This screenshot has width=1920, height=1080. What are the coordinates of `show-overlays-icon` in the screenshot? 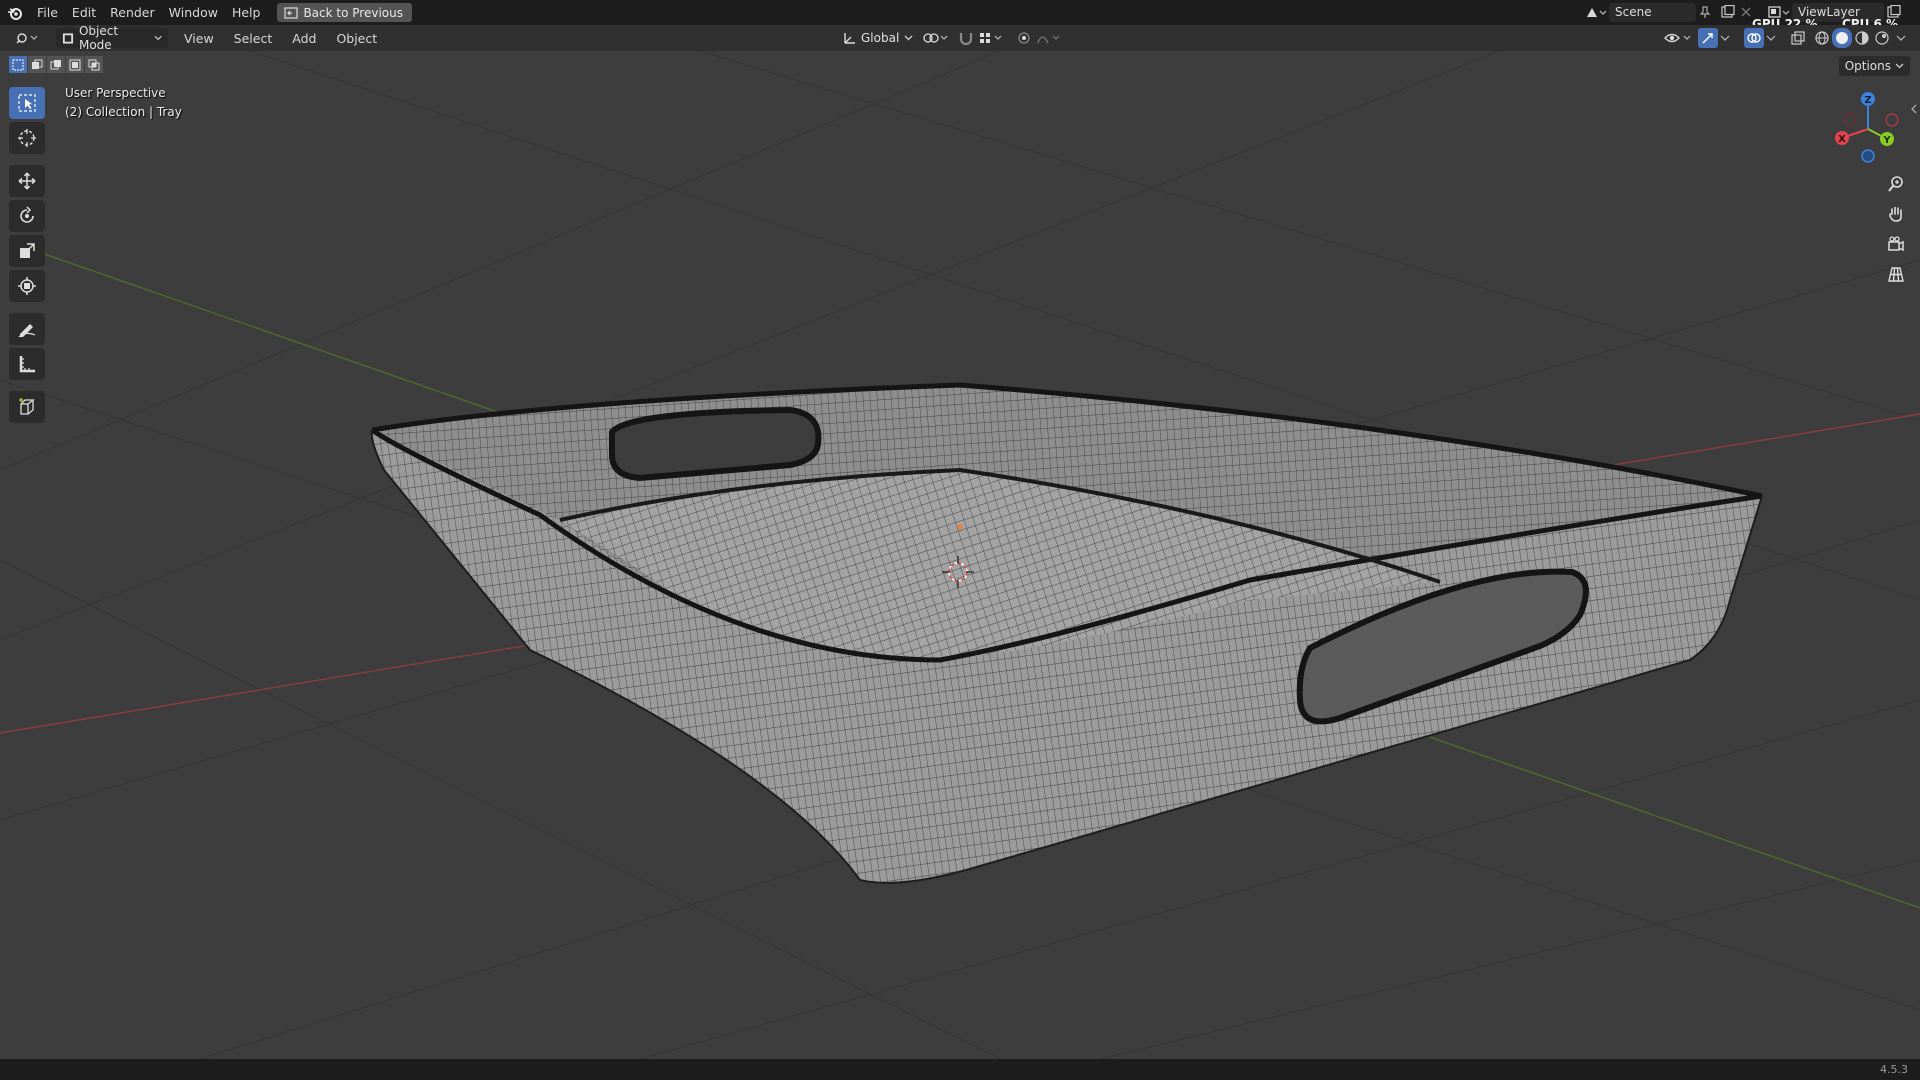 It's located at (1754, 38).